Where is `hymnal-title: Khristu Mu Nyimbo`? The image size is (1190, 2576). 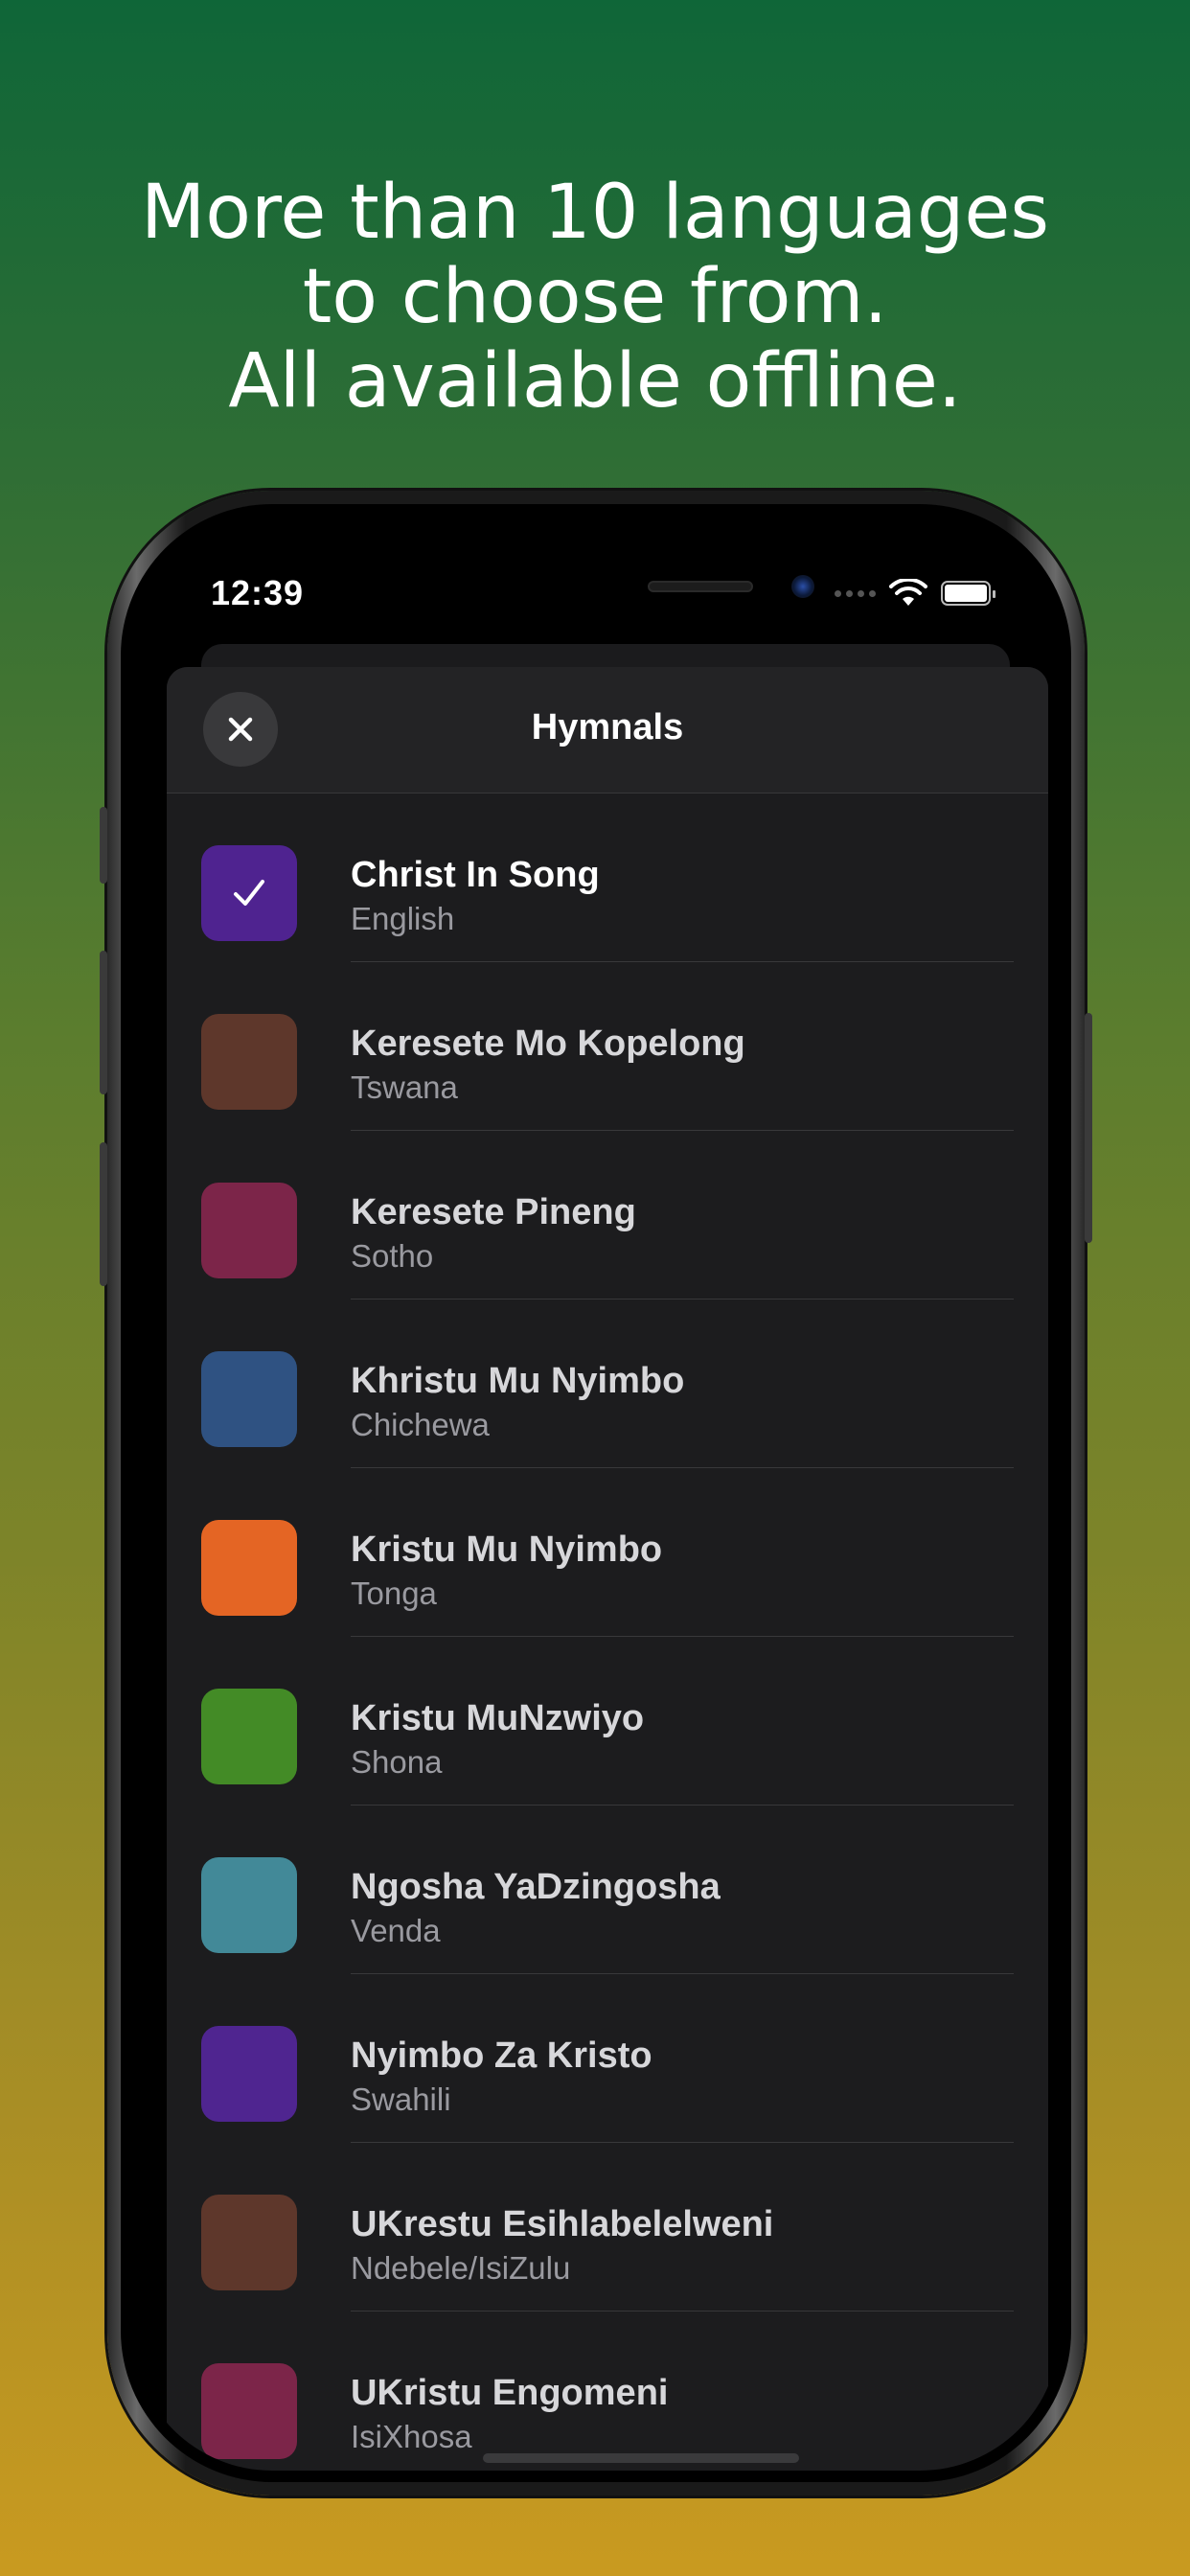
hymnal-title: Khristu Mu Nyimbo is located at coordinates (518, 1381).